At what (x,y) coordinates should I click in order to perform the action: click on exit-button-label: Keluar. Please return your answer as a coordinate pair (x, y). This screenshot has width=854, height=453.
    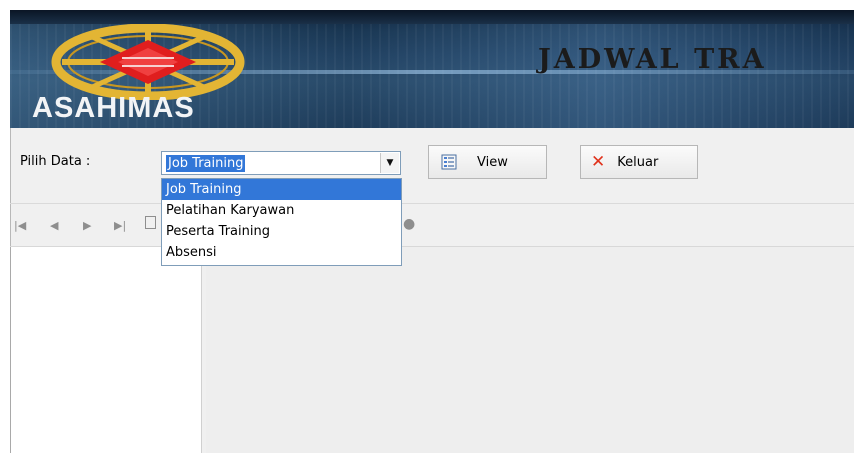
    Looking at the image, I should click on (638, 162).